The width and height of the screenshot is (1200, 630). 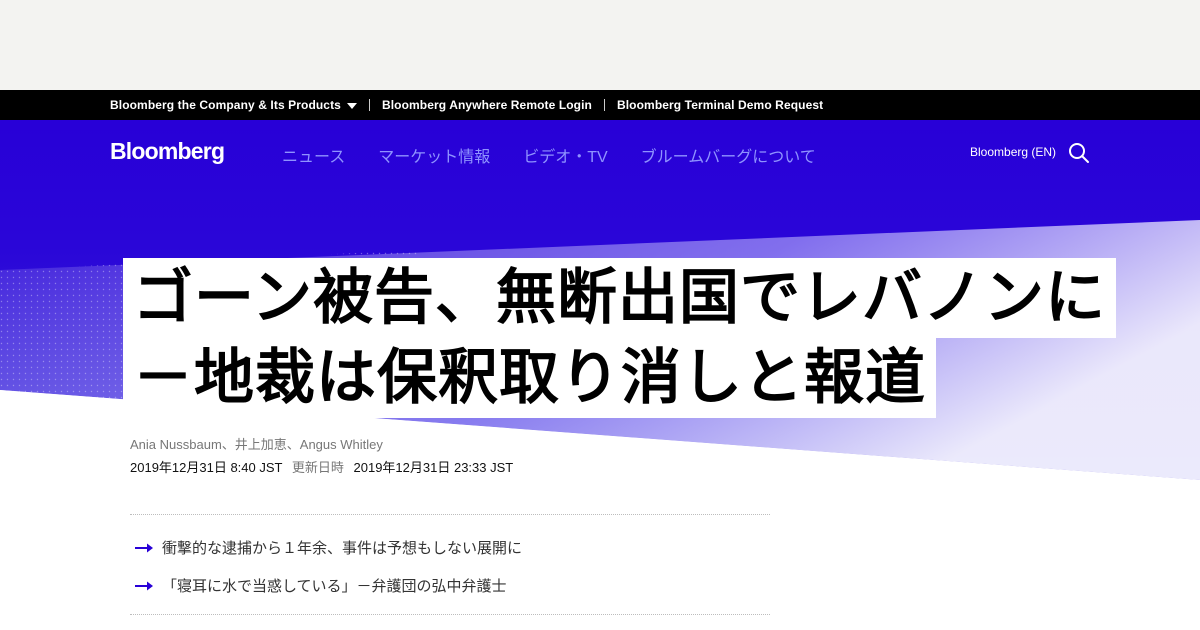 I want to click on top-bar-item-label: Bloomberg Anywhere Remote Login, so click(x=486, y=105).